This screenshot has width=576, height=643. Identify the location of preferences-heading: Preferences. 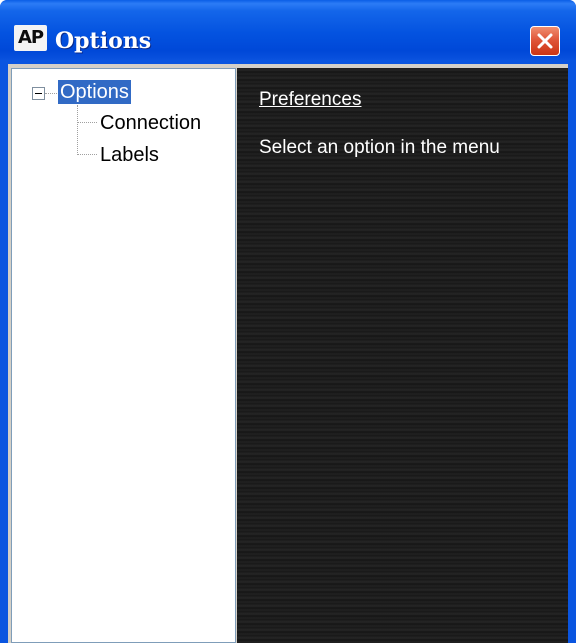
(310, 100).